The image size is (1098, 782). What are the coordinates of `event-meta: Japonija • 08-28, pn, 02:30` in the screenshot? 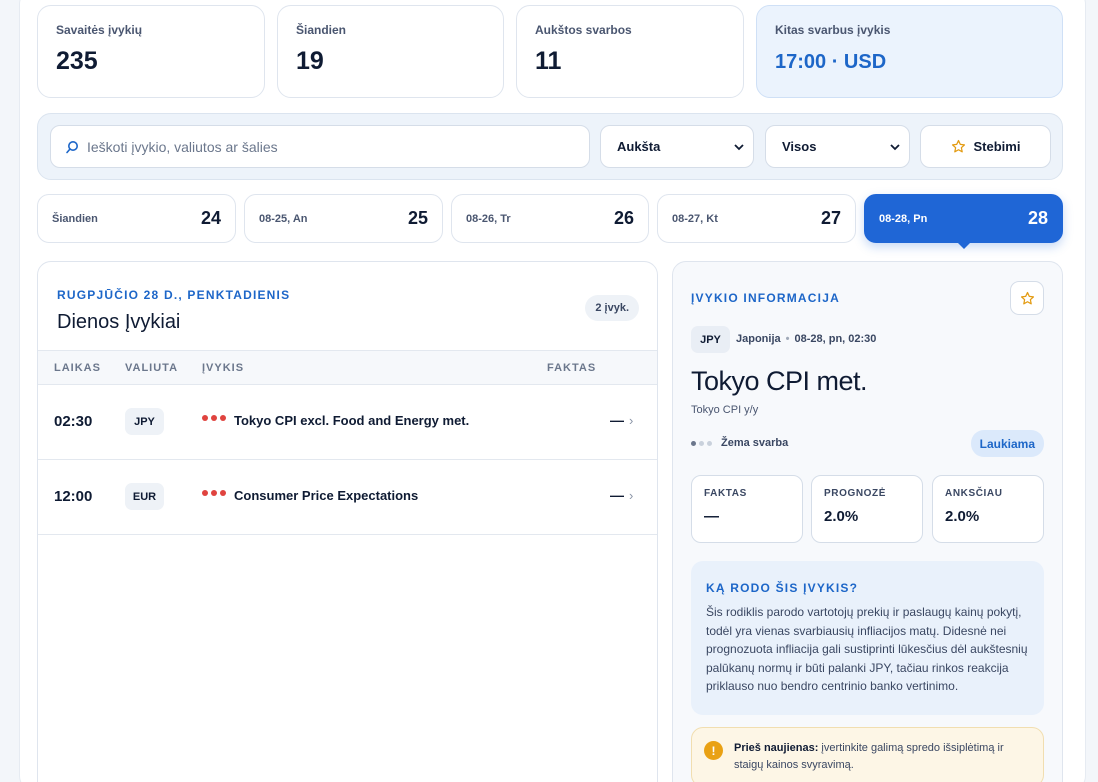 It's located at (806, 339).